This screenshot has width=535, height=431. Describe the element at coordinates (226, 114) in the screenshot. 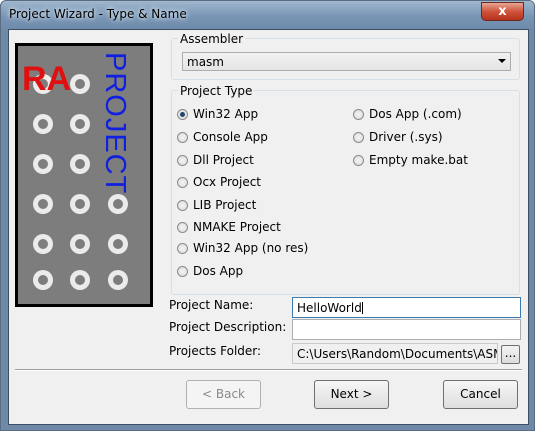

I see `radio-label: Win32 App` at that location.